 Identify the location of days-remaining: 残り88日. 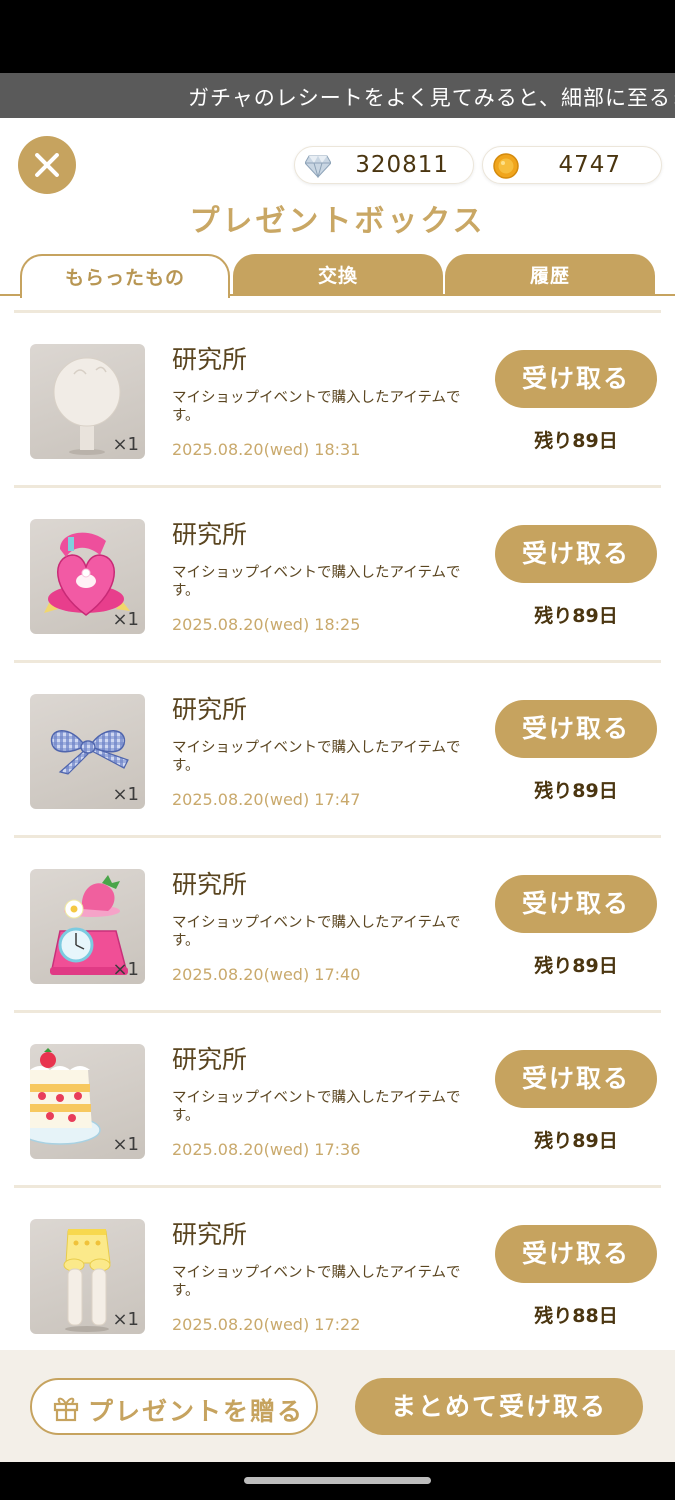
(576, 1316).